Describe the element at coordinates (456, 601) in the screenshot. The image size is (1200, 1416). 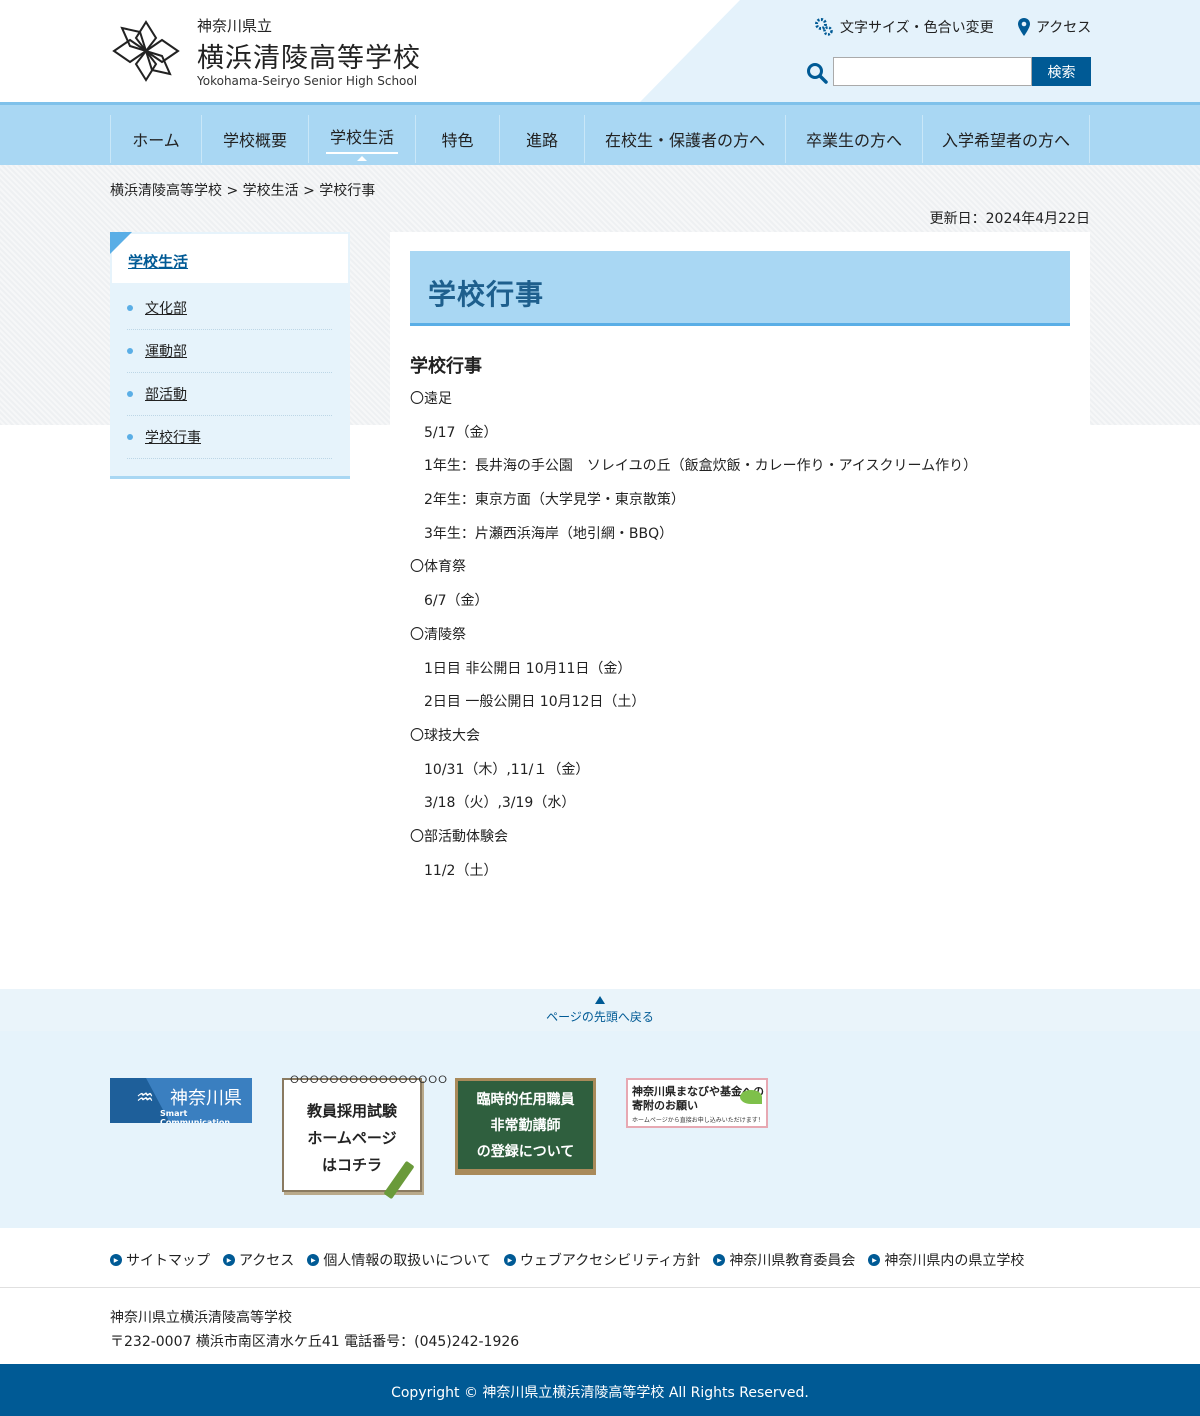
I see `event-detail: 6/7（金）` at that location.